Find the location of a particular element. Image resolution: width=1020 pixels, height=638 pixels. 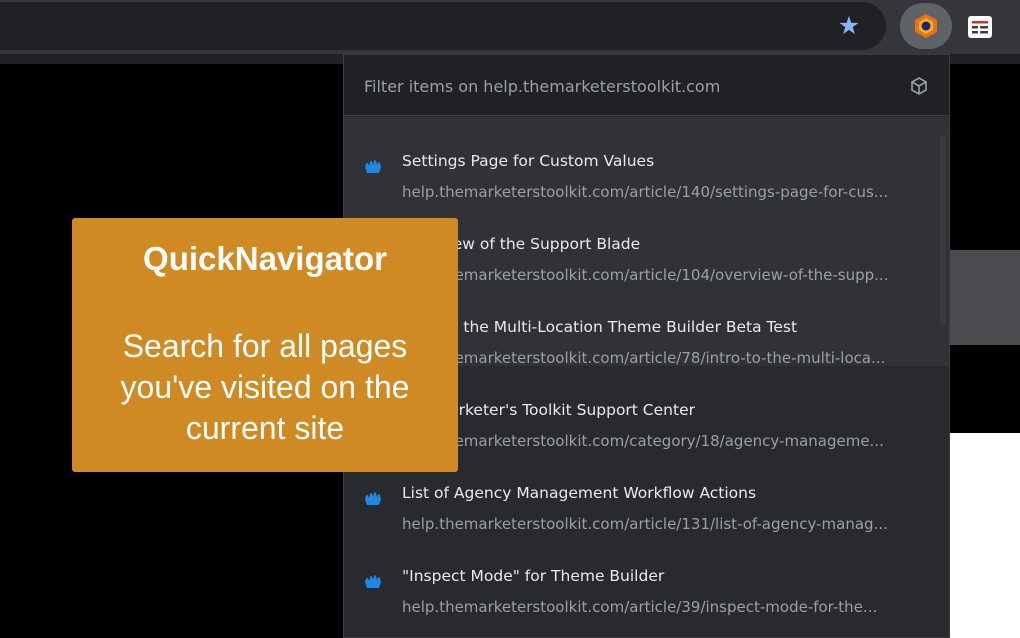

page-background-panel is located at coordinates (982, 535).